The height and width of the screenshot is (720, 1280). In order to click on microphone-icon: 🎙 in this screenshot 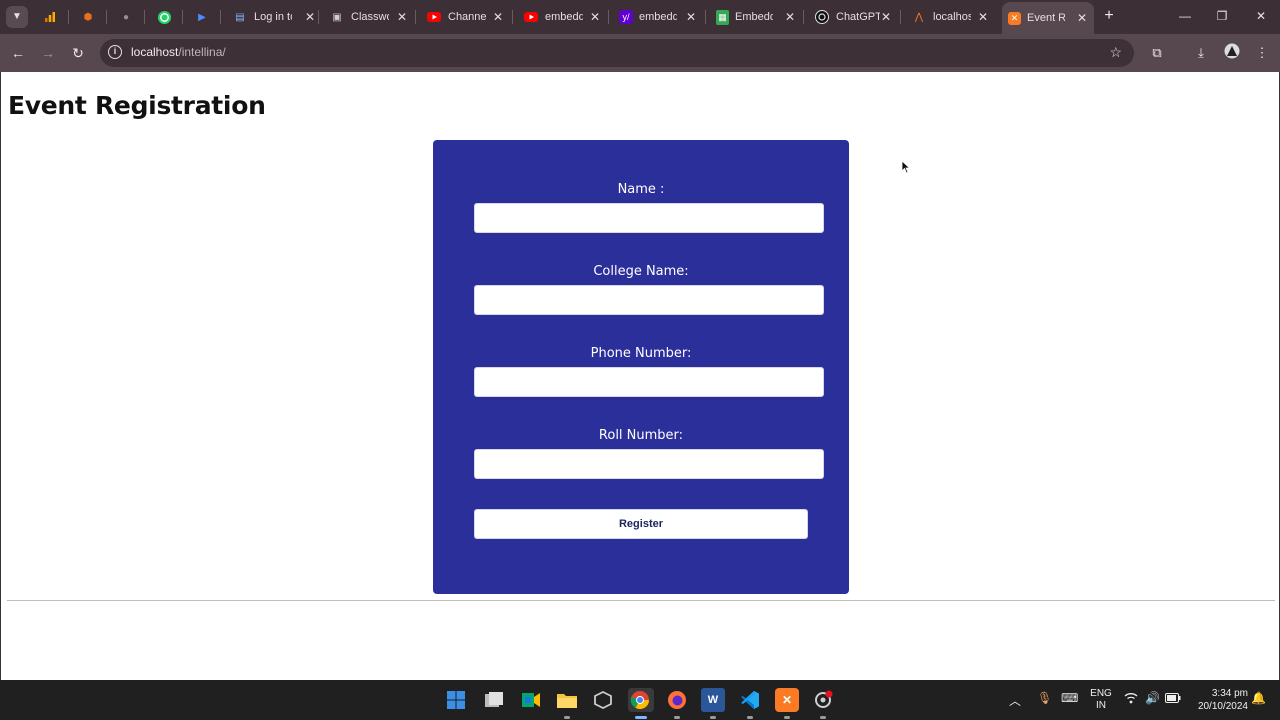, I will do `click(1044, 698)`.